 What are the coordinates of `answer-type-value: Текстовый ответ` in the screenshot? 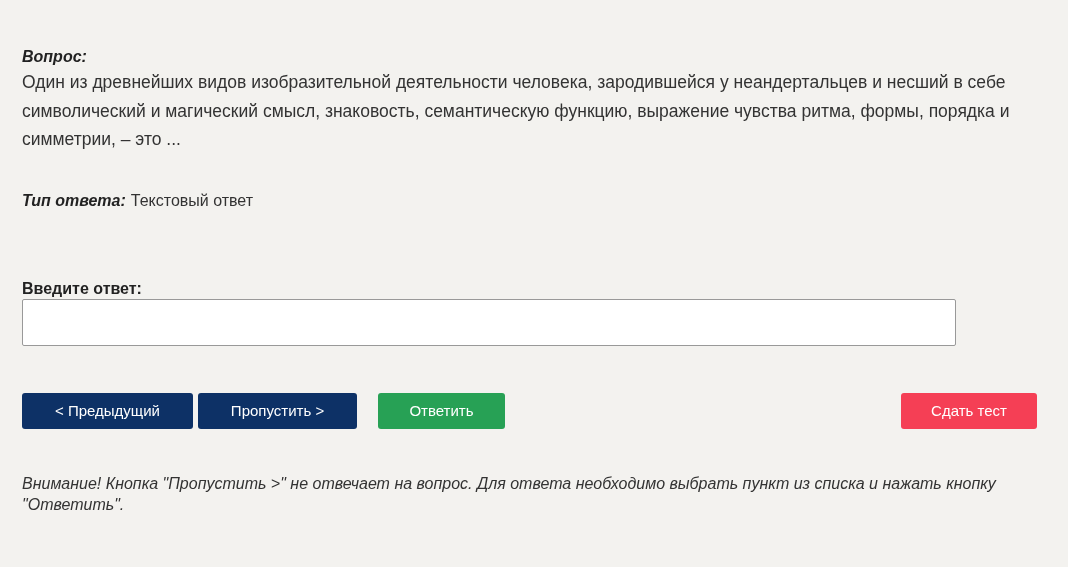 It's located at (192, 200).